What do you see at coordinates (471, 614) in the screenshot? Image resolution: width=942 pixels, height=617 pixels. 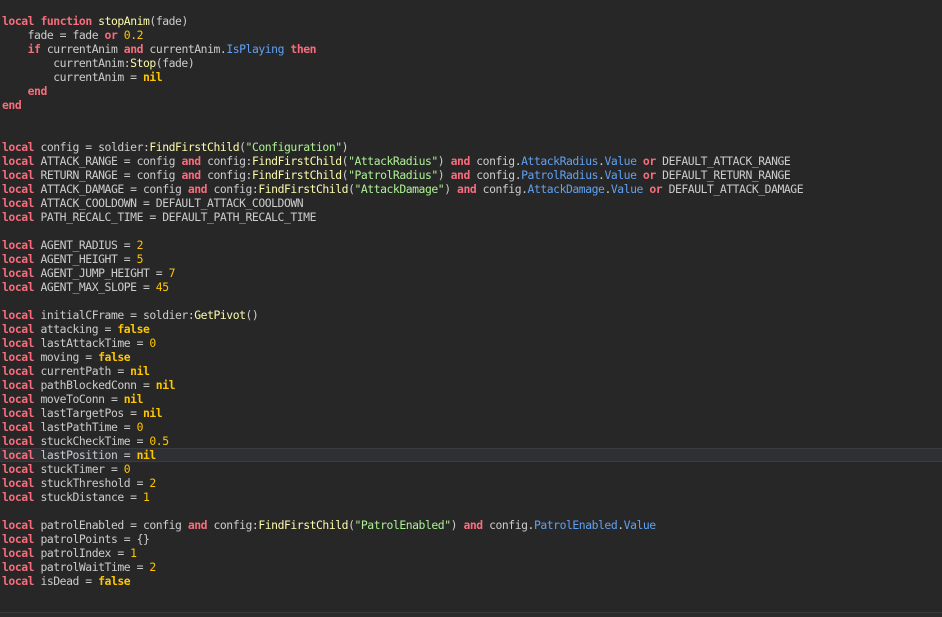 I see `horizontal-scrollbar` at bounding box center [471, 614].